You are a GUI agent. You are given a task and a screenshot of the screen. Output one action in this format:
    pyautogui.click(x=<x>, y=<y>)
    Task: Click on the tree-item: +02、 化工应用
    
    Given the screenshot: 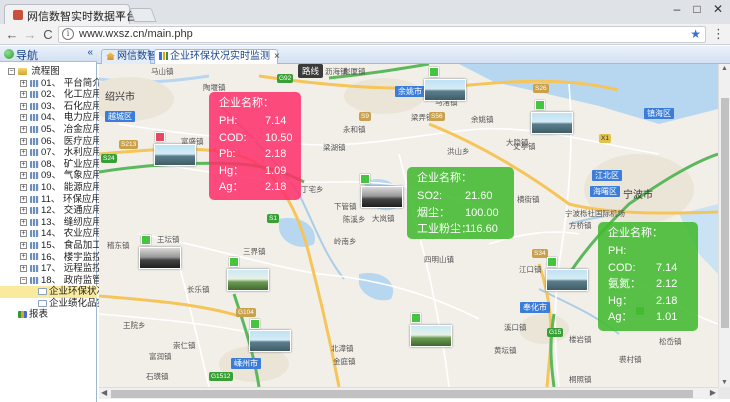 What is the action you would take?
    pyautogui.click(x=51, y=95)
    